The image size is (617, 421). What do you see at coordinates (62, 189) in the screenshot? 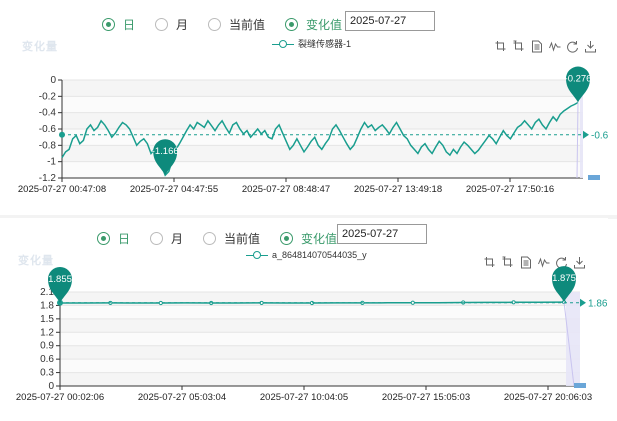
I see `x-tick-label: 2025-07-27 00:47:08` at bounding box center [62, 189].